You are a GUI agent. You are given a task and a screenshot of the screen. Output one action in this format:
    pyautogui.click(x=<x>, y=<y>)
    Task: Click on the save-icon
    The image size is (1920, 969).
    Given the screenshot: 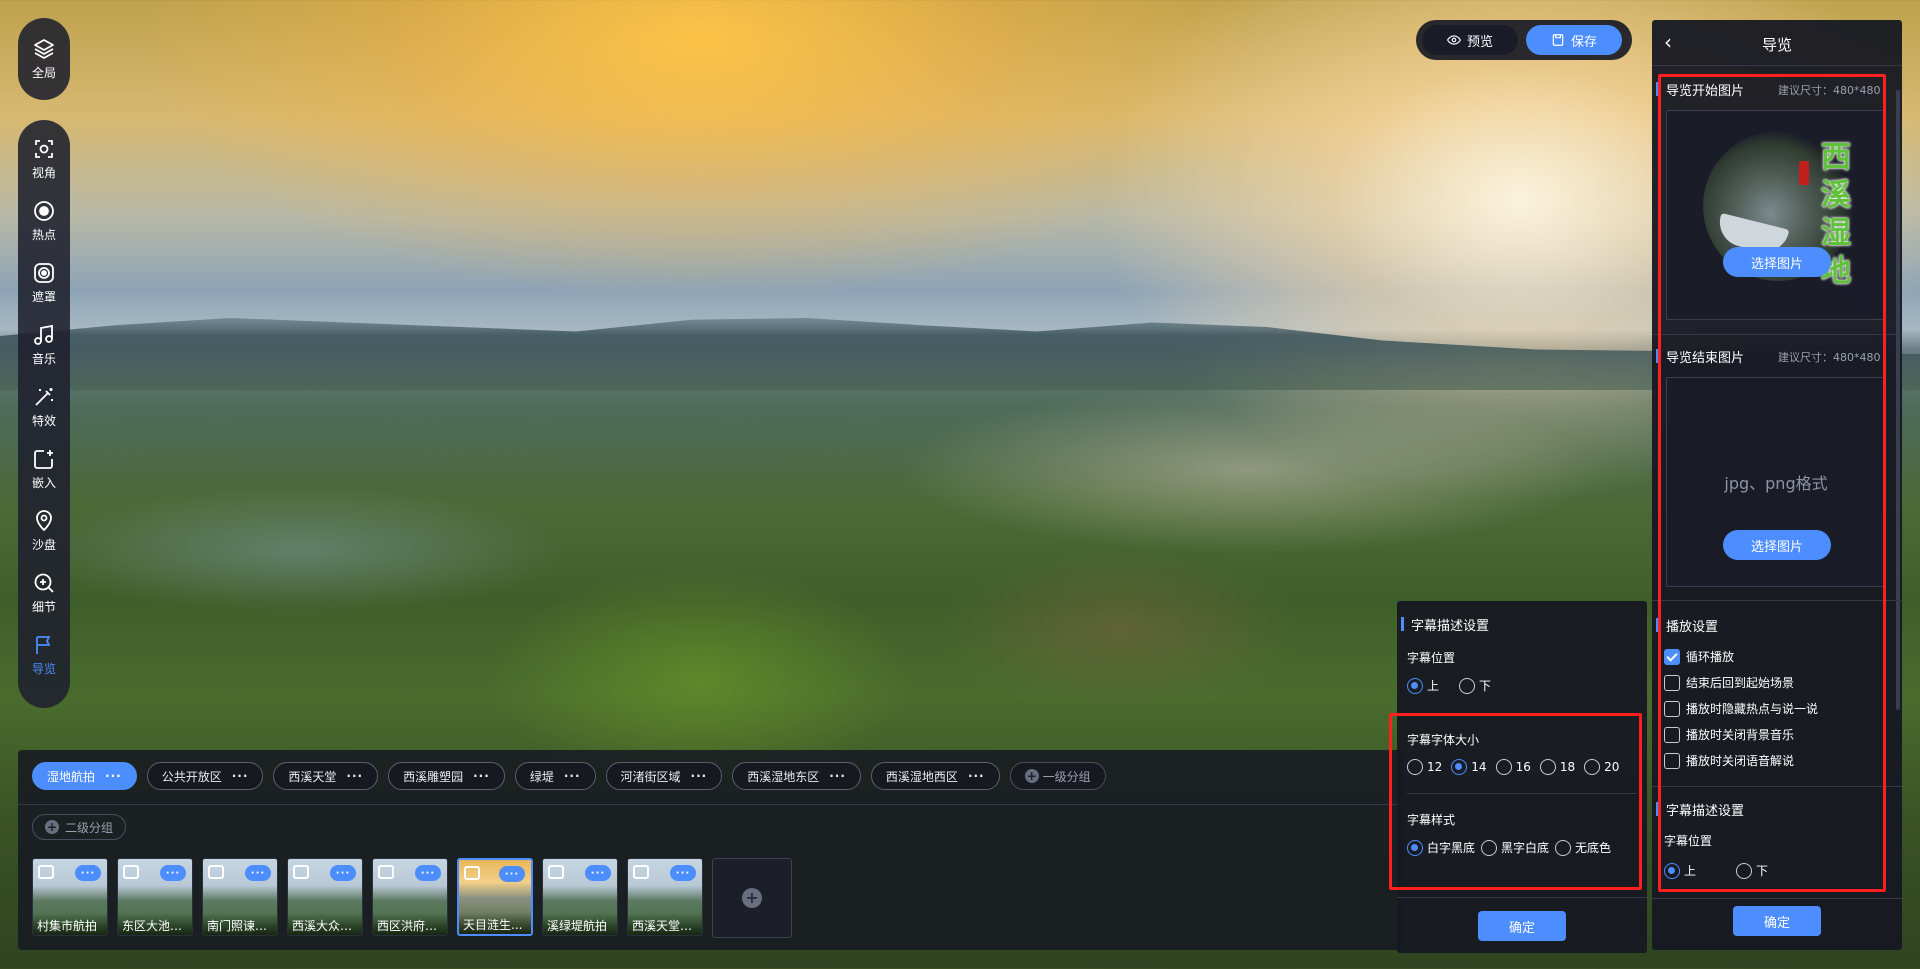 What is the action you would take?
    pyautogui.click(x=1558, y=40)
    